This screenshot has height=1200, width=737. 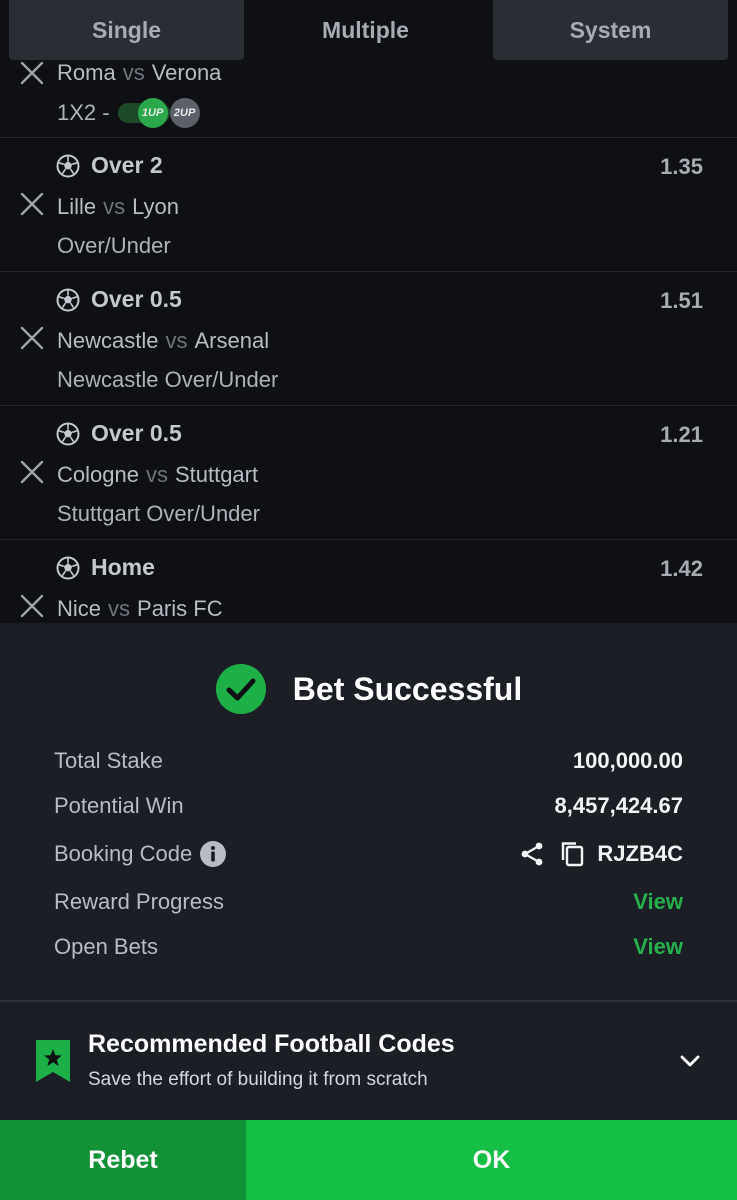 I want to click on success-title: Bet Successful, so click(x=407, y=688).